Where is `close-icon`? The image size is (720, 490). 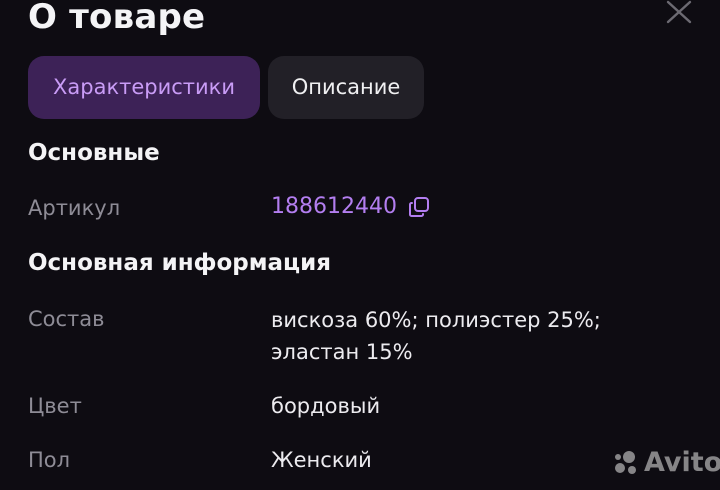
close-icon is located at coordinates (679, 12).